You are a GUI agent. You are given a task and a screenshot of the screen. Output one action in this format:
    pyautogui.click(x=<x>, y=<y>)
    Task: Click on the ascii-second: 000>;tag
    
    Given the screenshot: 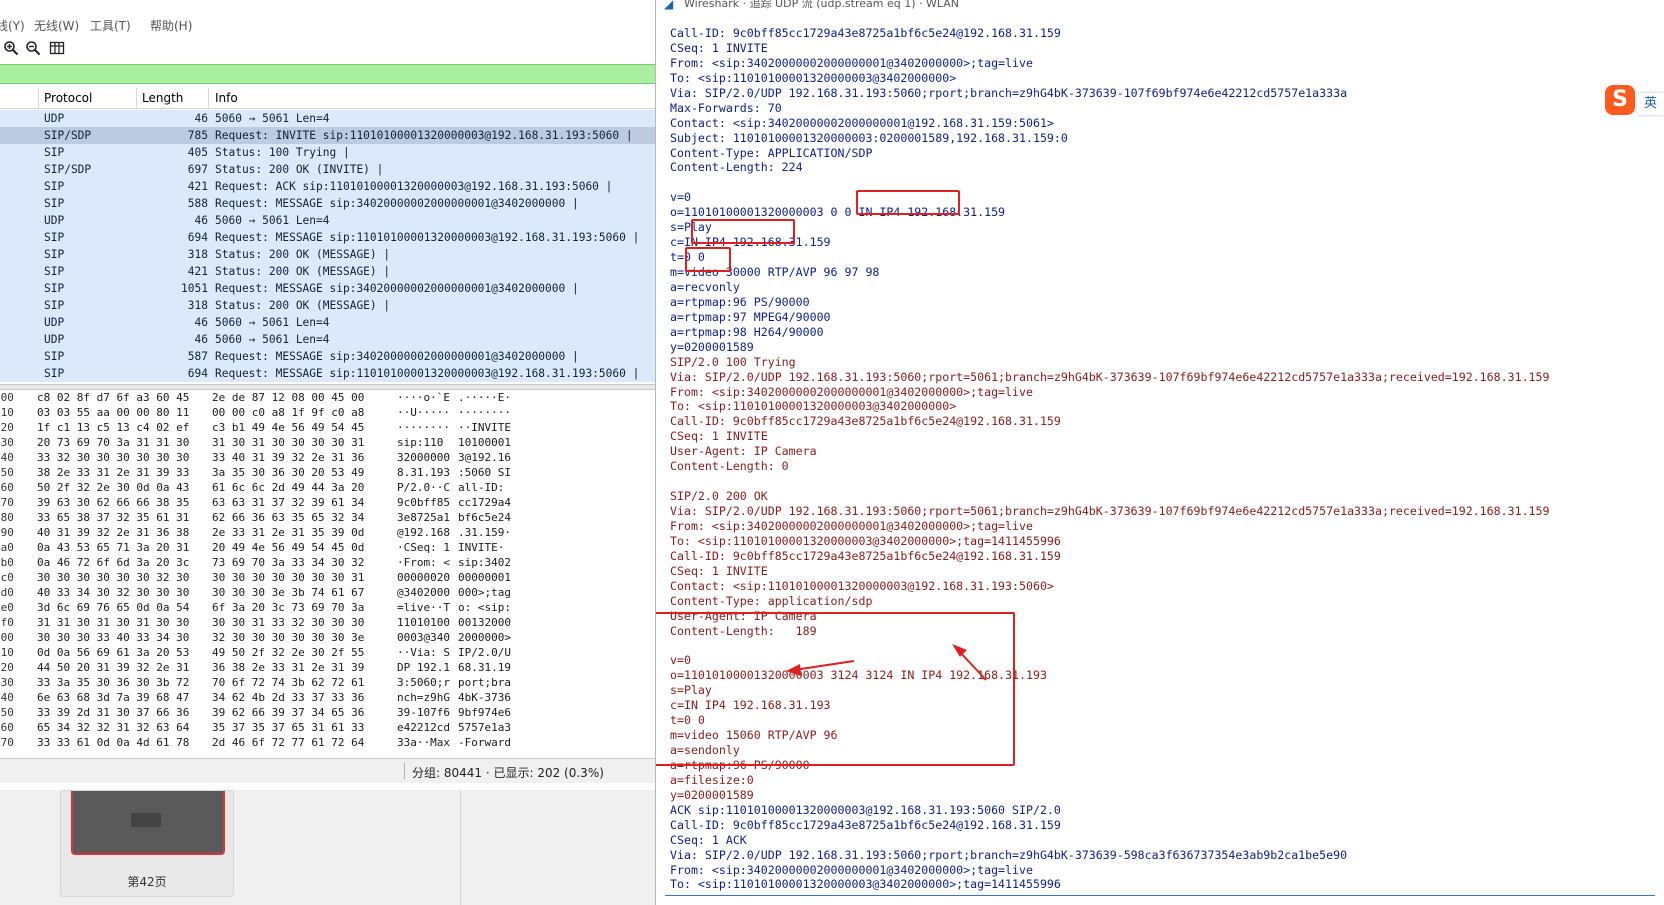 What is the action you would take?
    pyautogui.click(x=484, y=592)
    